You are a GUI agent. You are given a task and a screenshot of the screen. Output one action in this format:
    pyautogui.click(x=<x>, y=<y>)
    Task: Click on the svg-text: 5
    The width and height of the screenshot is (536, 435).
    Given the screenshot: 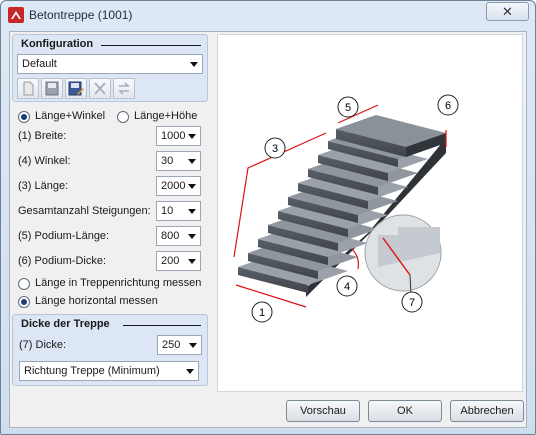 What is the action you would take?
    pyautogui.click(x=348, y=108)
    